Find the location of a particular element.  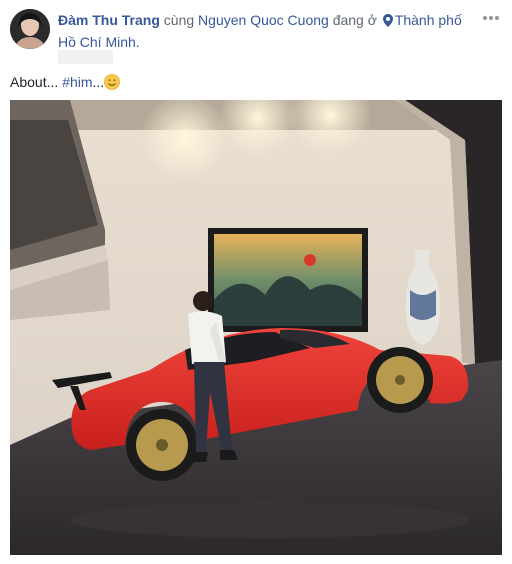

timestamp-placeholder is located at coordinates (85, 57).